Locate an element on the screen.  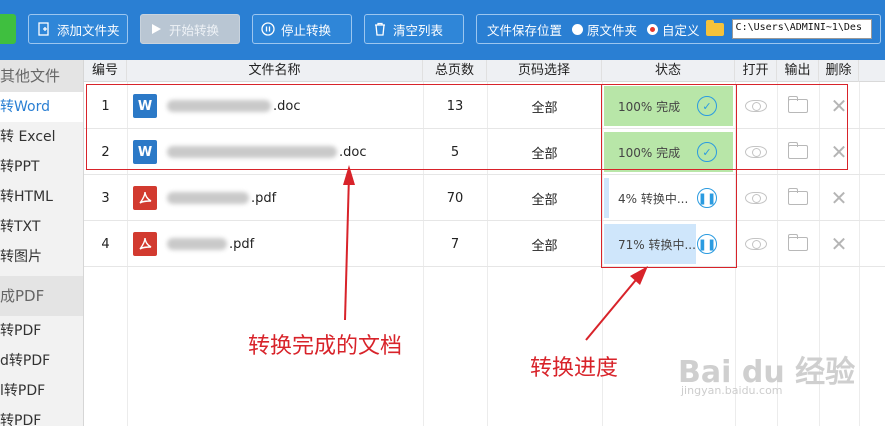
watermark-url: jingyan.baidu.com is located at coordinates (732, 390).